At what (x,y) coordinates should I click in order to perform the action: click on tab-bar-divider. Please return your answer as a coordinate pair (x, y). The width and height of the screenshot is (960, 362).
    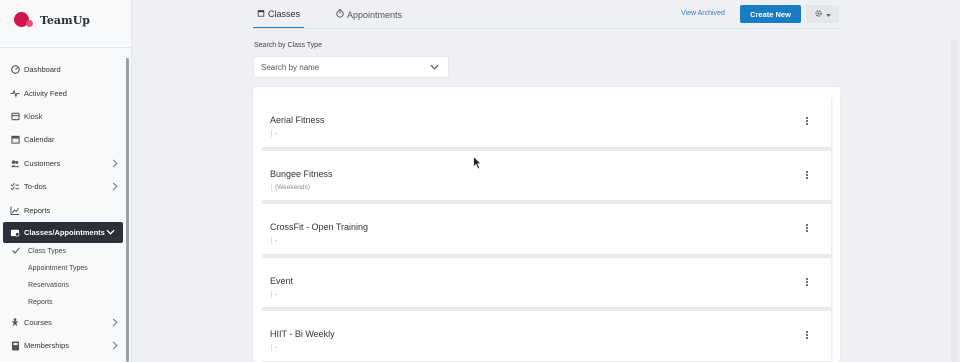
    Looking at the image, I should click on (546, 28).